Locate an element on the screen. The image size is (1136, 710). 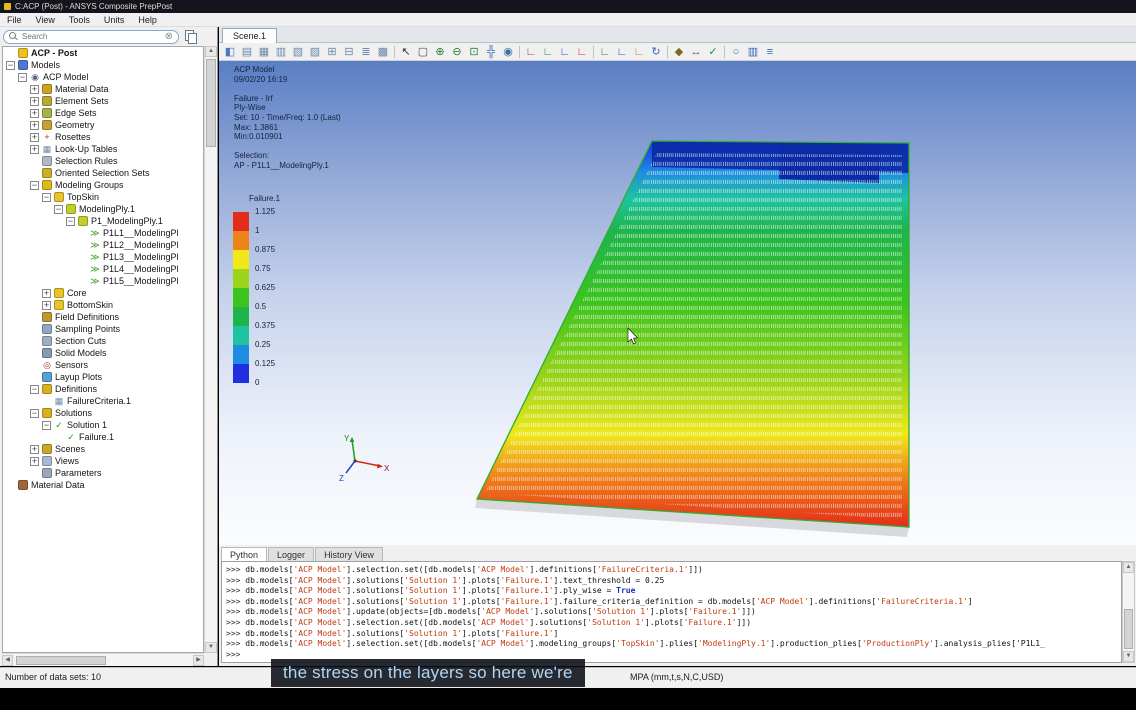
annotation-toggle-icon: ≡ is located at coordinates (770, 52).